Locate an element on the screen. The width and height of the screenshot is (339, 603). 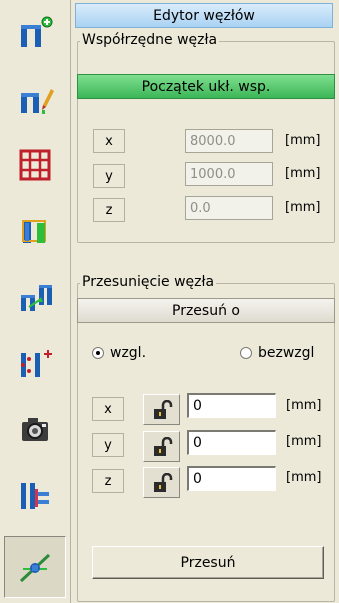
align-node-icon is located at coordinates (35, 496).